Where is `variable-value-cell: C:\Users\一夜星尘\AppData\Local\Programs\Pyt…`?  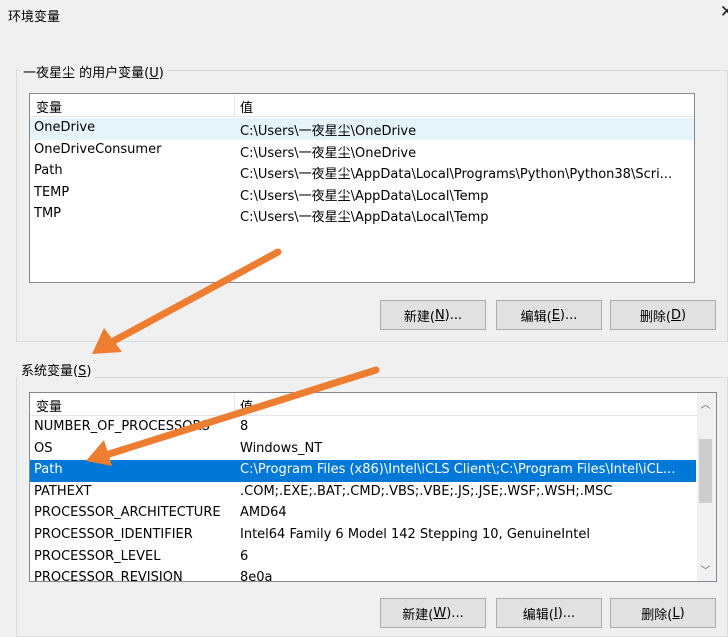
variable-value-cell: C:\Users\一夜星尘\AppData\Local\Programs\Pyt… is located at coordinates (456, 175).